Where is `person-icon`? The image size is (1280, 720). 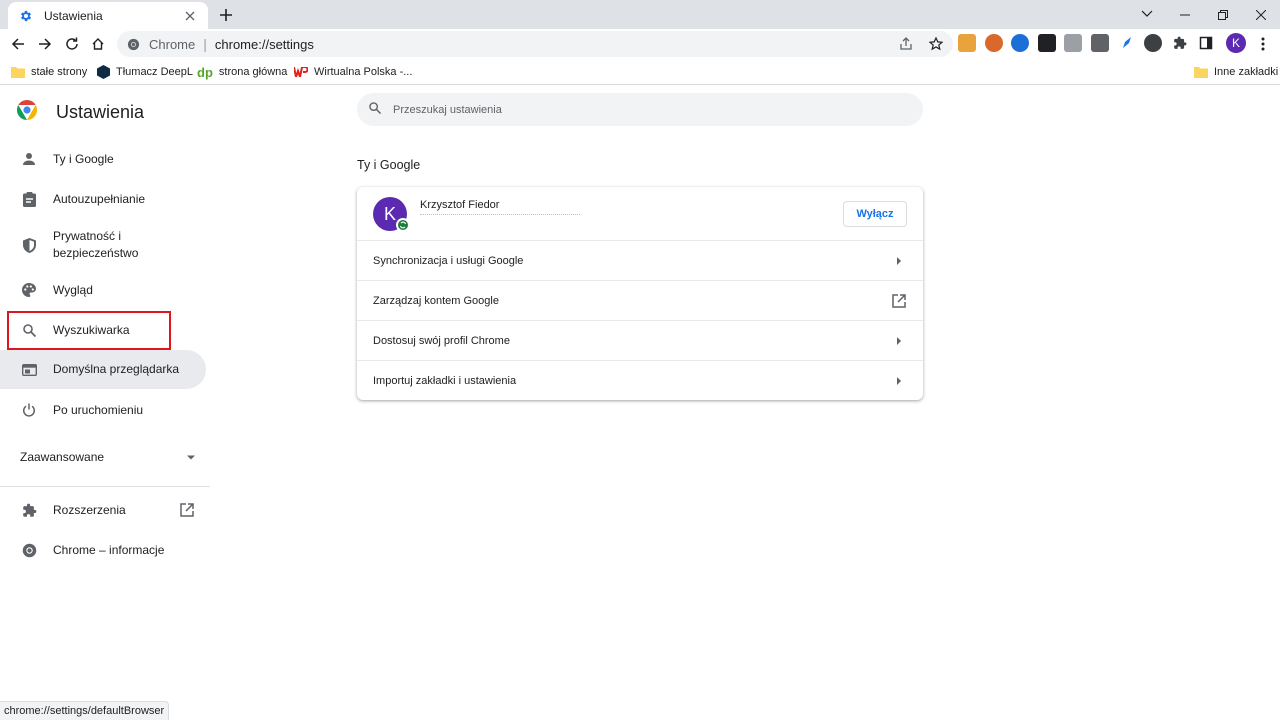
person-icon is located at coordinates (29, 159).